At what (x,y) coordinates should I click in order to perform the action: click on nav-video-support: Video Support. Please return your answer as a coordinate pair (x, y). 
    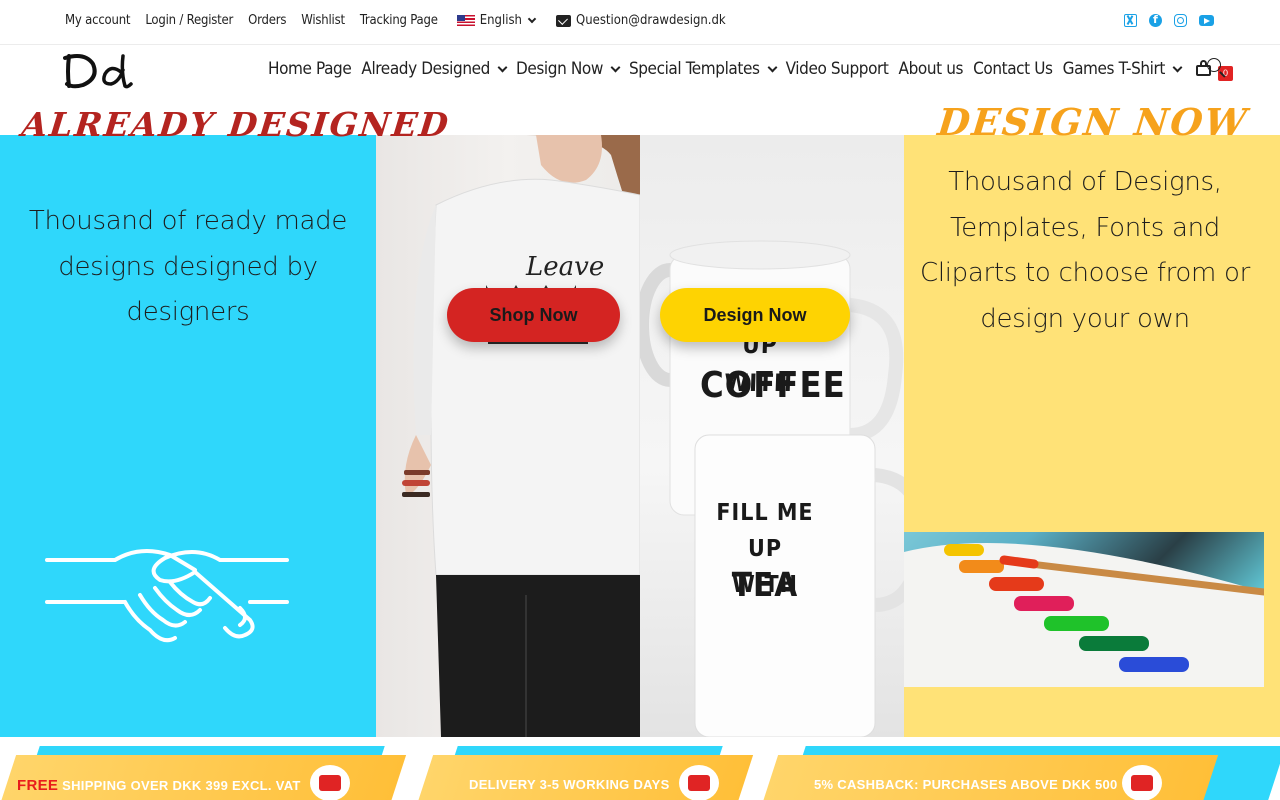
    Looking at the image, I should click on (837, 69).